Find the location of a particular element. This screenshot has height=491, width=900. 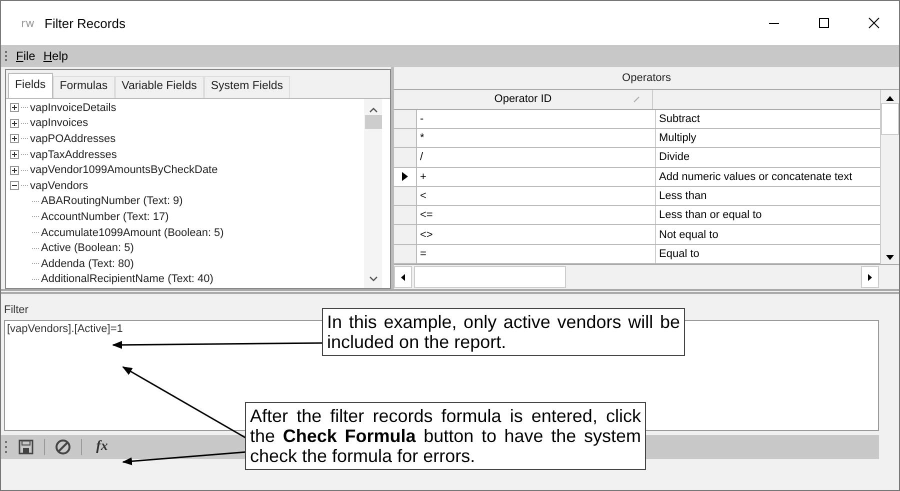

table-cell: Multiply is located at coordinates (768, 138).